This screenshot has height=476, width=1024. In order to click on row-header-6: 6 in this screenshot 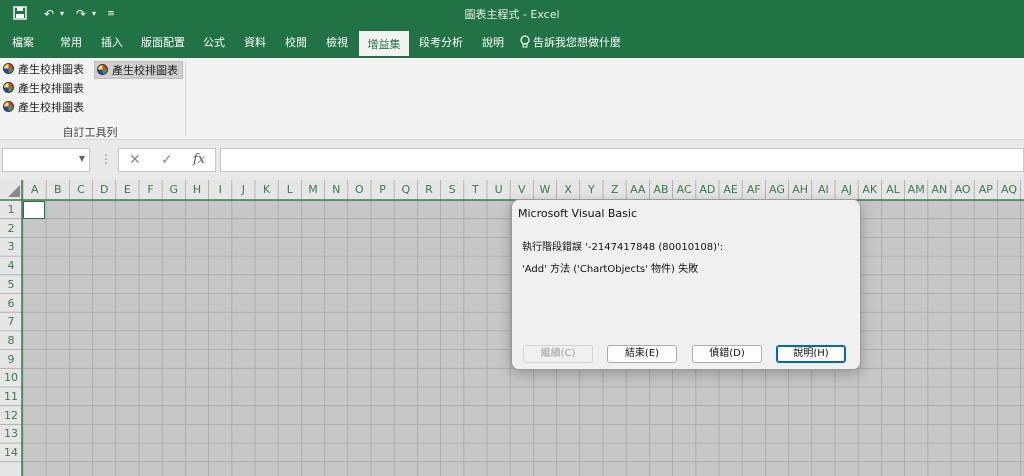, I will do `click(11, 303)`.